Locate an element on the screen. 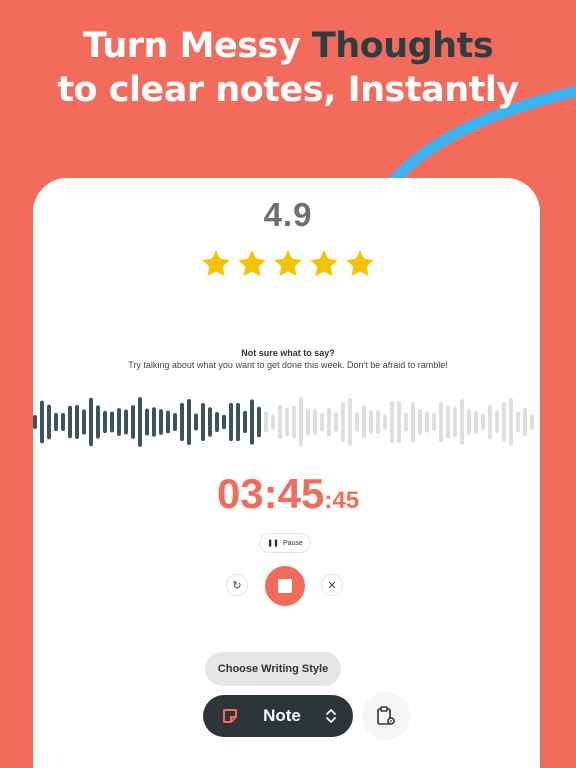  choose-writing-style-button: Choose Writing Style is located at coordinates (273, 669).